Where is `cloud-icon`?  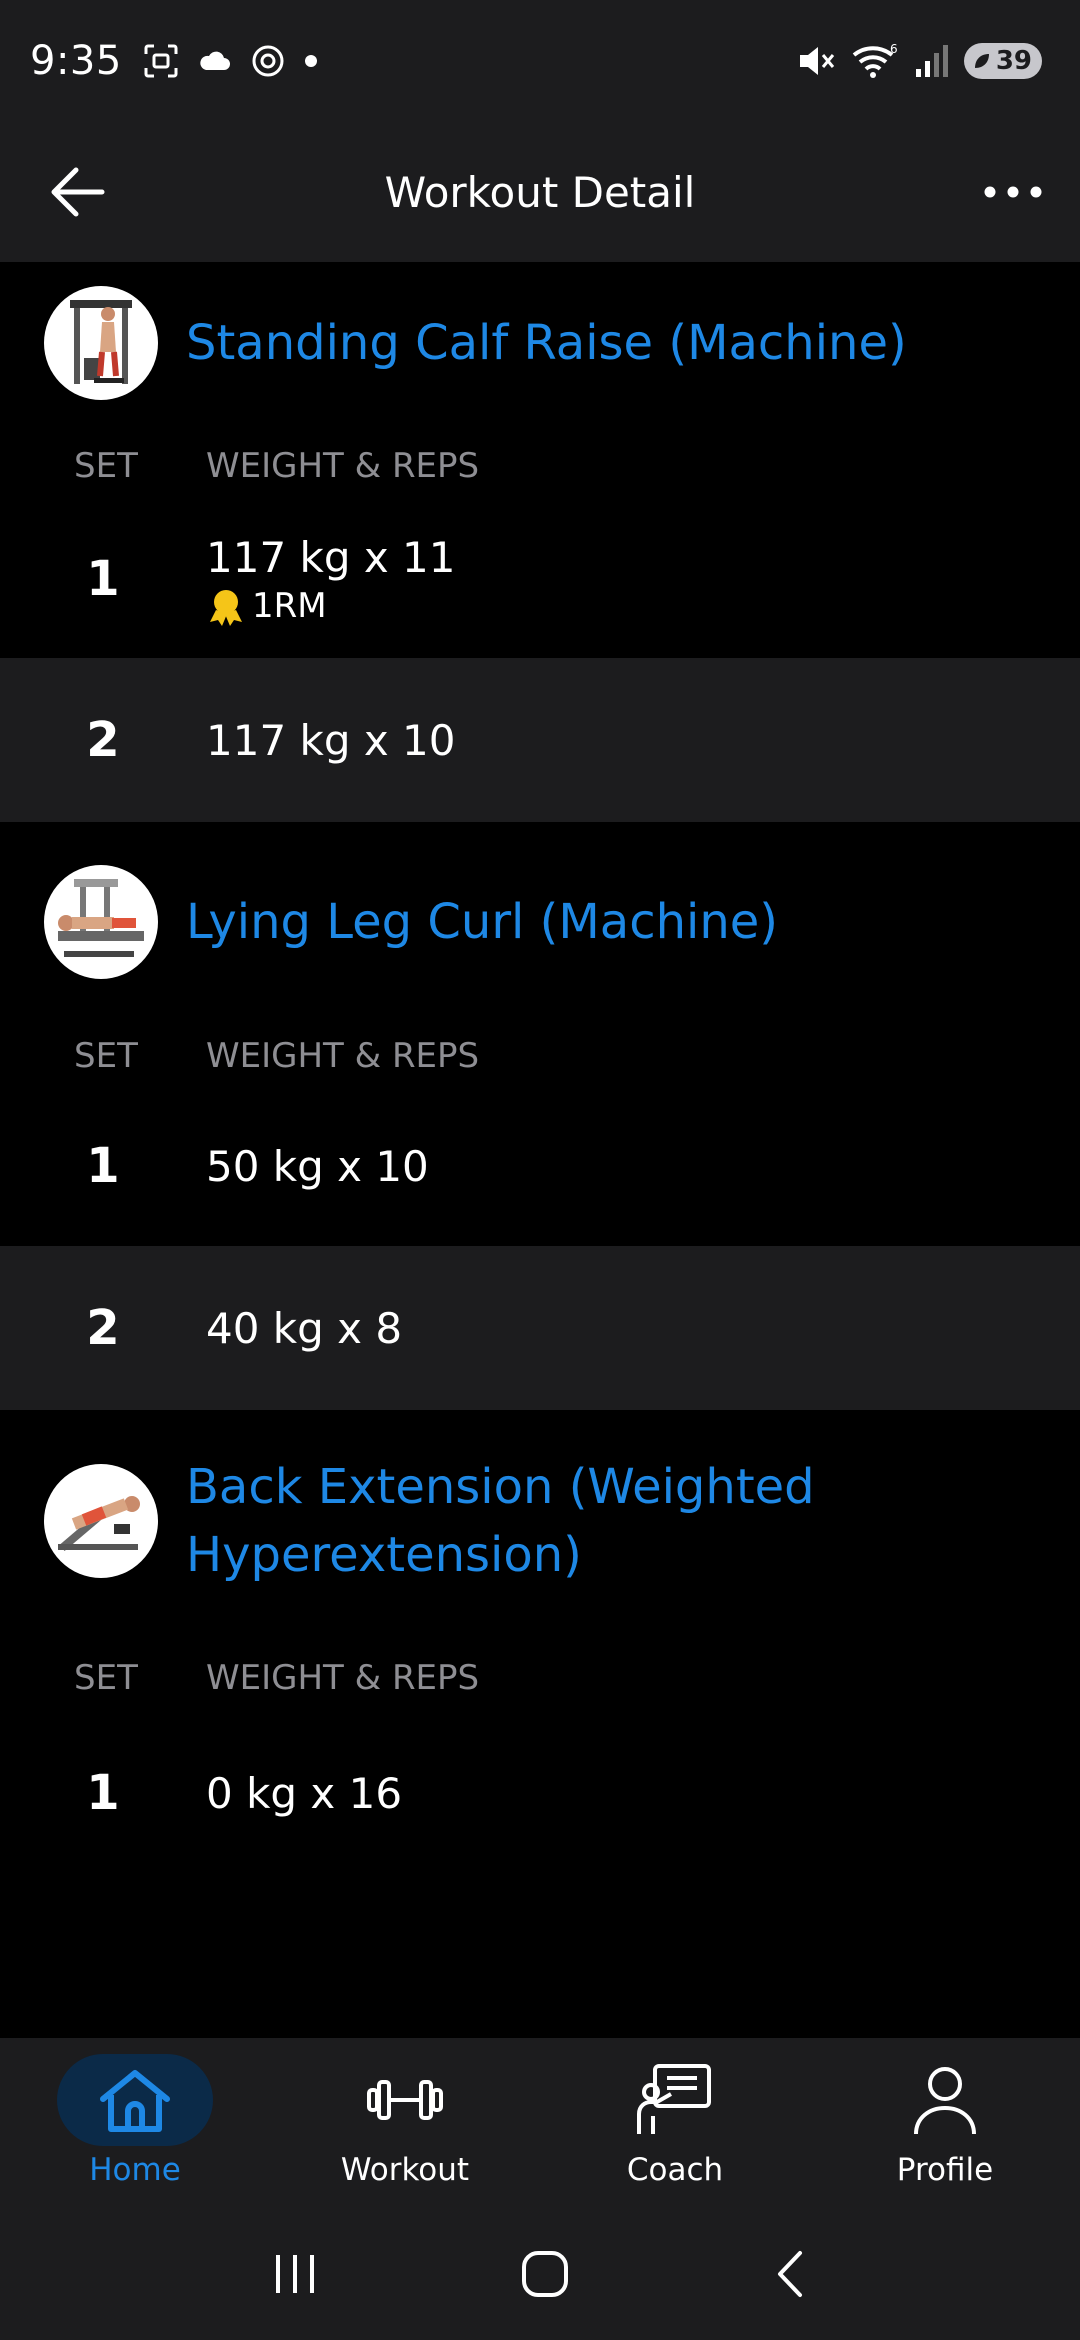 cloud-icon is located at coordinates (215, 60).